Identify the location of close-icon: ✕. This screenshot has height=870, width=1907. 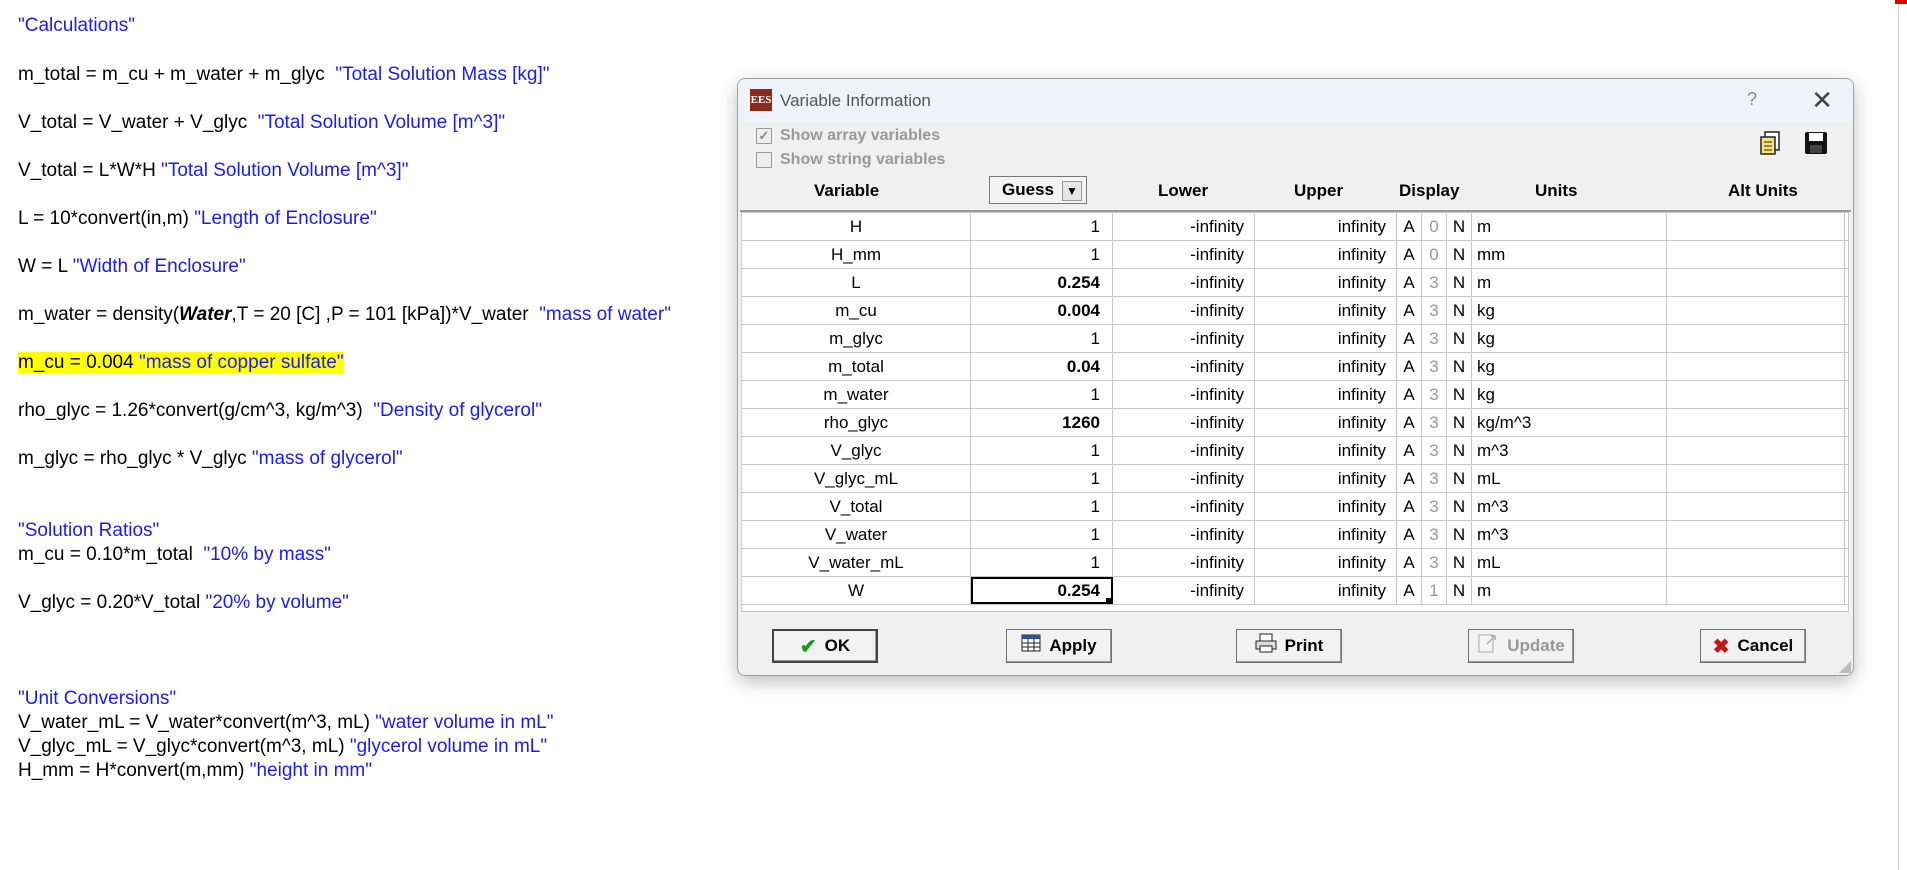
(1822, 100).